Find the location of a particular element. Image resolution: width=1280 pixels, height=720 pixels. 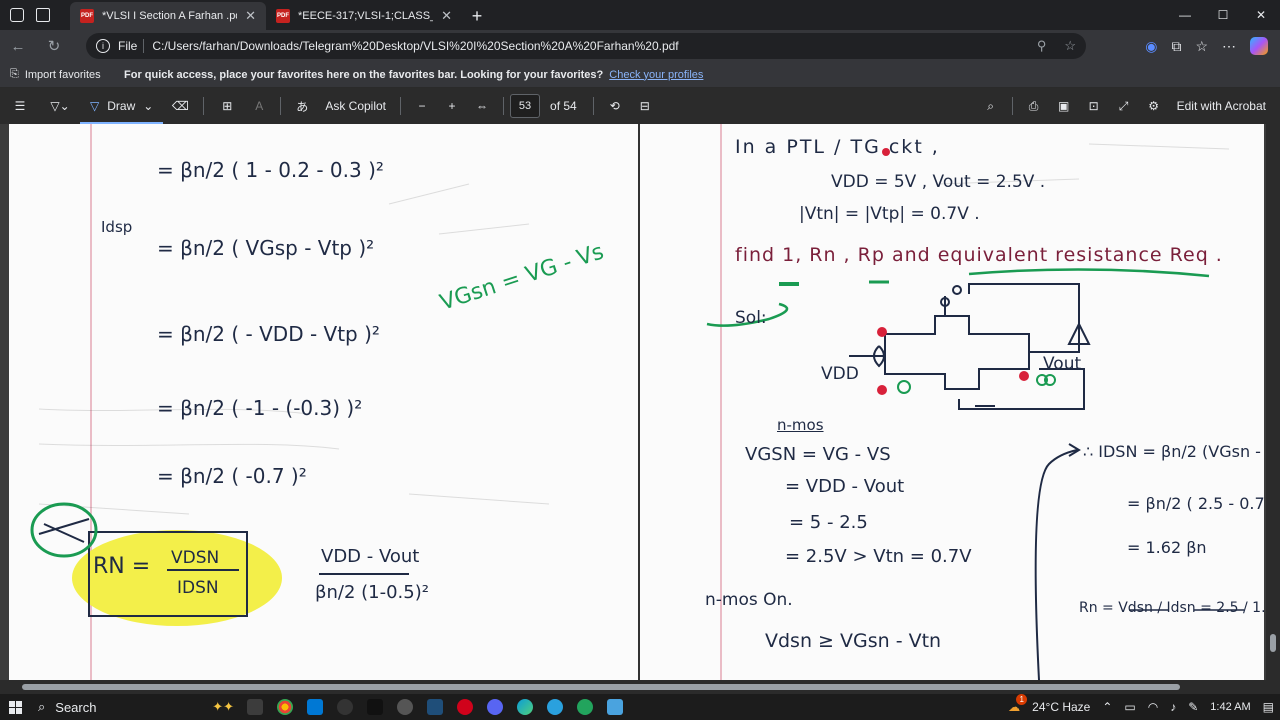

network-icon: ▭ is located at coordinates (1129, 707).